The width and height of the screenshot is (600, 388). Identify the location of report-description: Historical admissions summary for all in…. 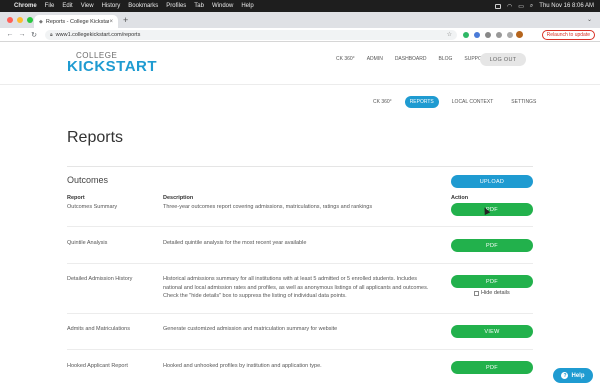
(296, 287).